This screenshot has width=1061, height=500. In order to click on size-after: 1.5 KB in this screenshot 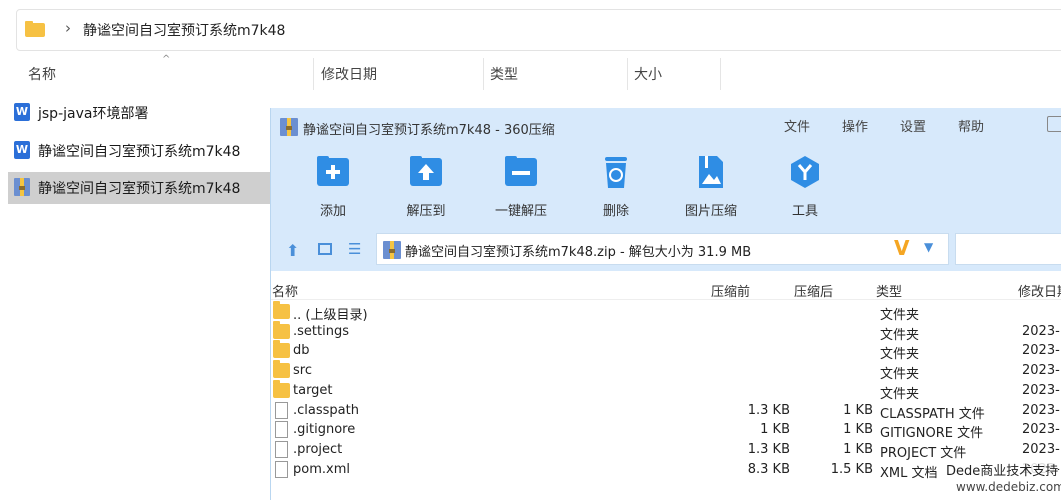, I will do `click(851, 469)`.